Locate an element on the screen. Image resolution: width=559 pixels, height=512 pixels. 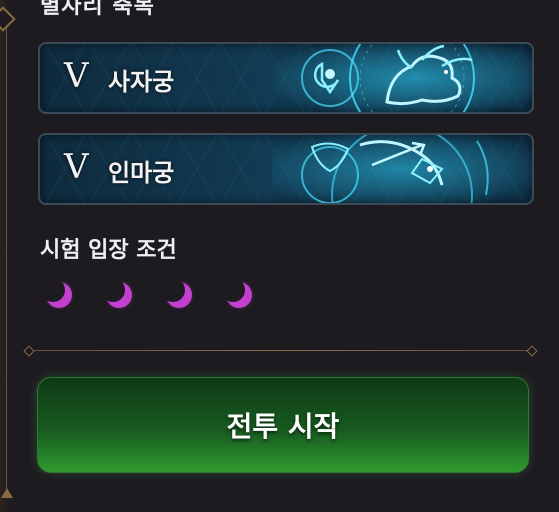
sagittarius-constellation-icon is located at coordinates (402, 169).